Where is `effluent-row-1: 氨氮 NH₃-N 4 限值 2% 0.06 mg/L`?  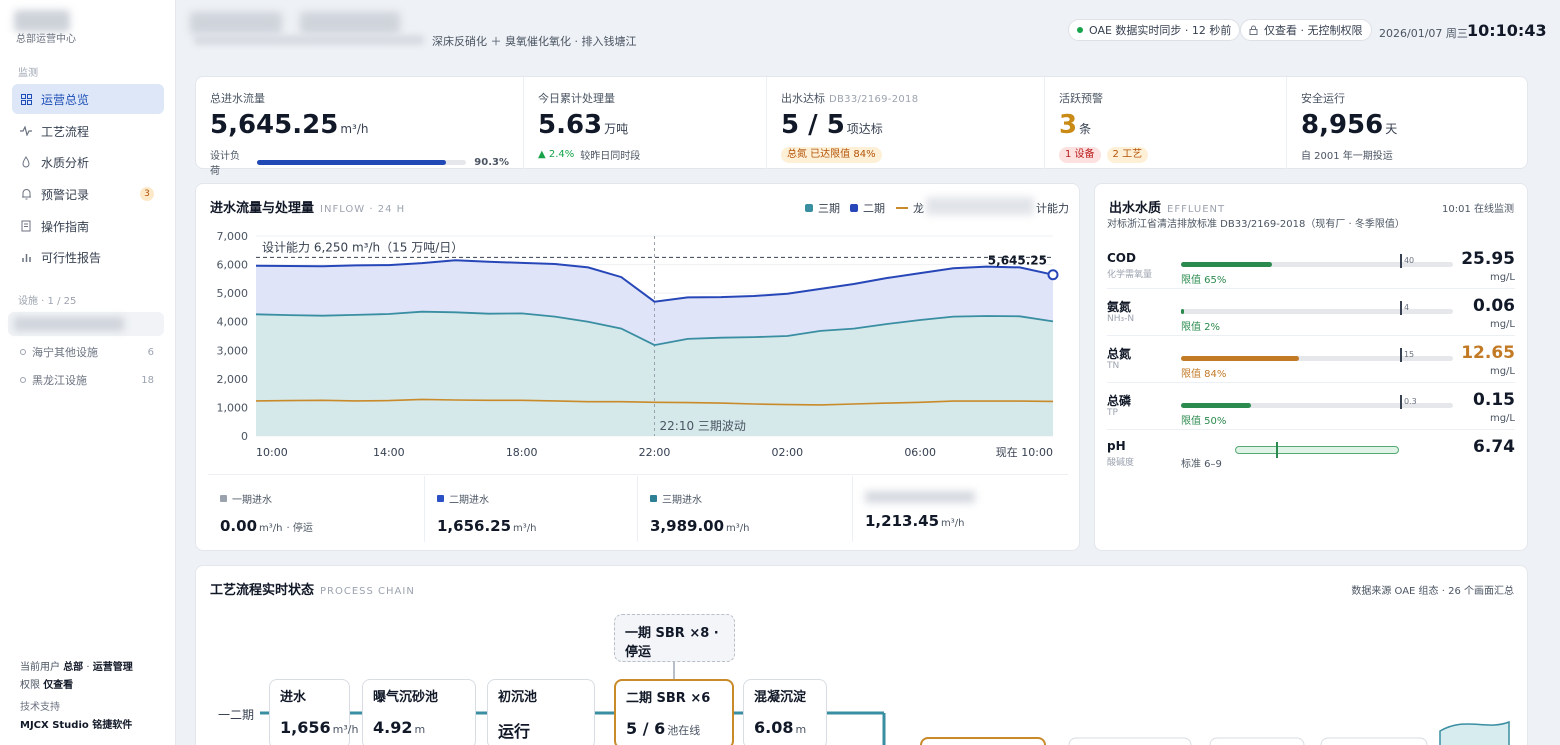
effluent-row-1: 氨氮 NH₃-N 4 限值 2% 0.06 mg/L is located at coordinates (1311, 312).